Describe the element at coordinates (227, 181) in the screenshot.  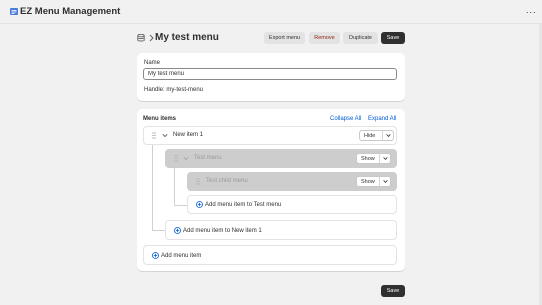
I see `menu-item-label: Test child menu` at that location.